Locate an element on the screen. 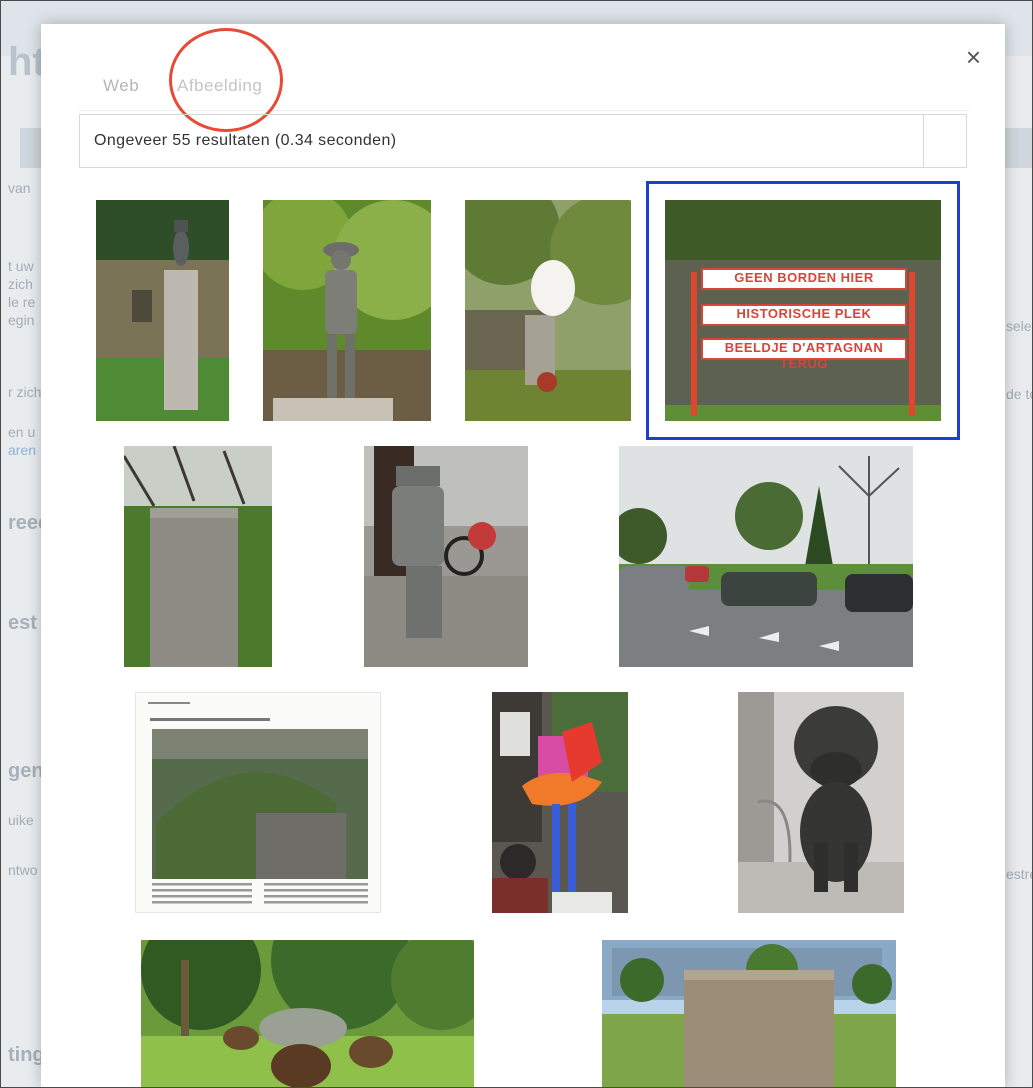 The image size is (1033, 1088). image-result-street-cars is located at coordinates (766, 556).